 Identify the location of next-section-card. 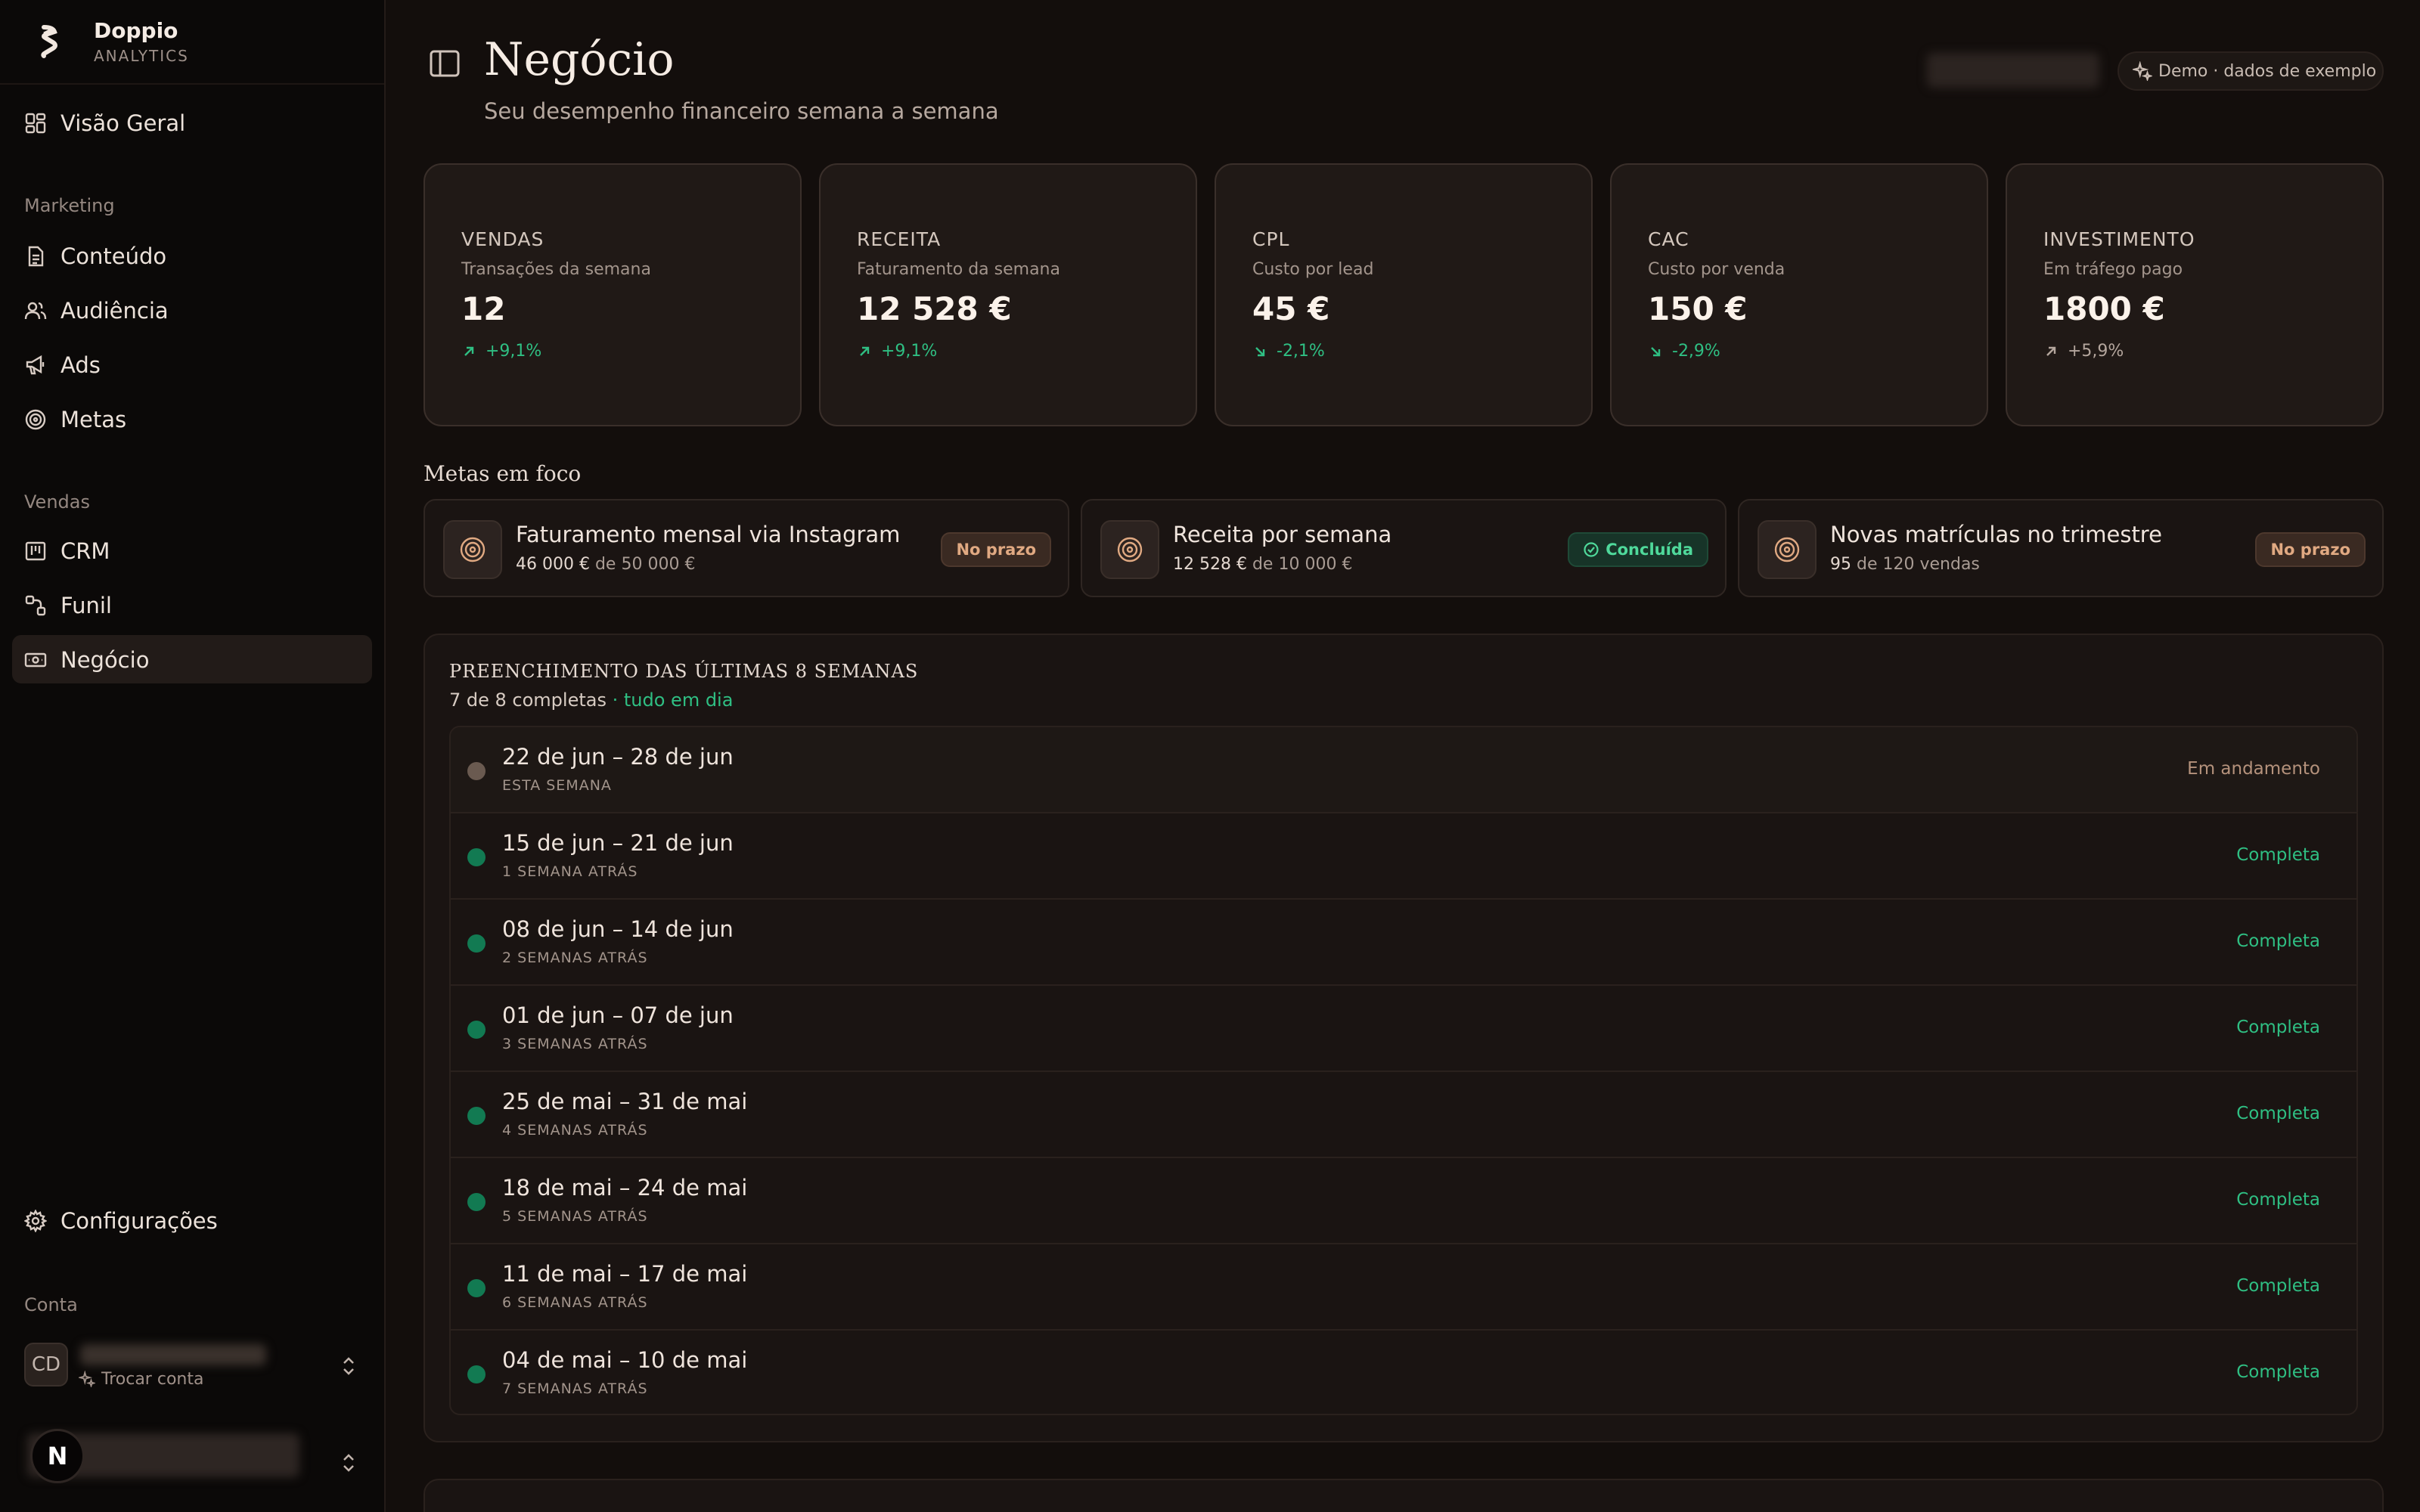
(1404, 1495).